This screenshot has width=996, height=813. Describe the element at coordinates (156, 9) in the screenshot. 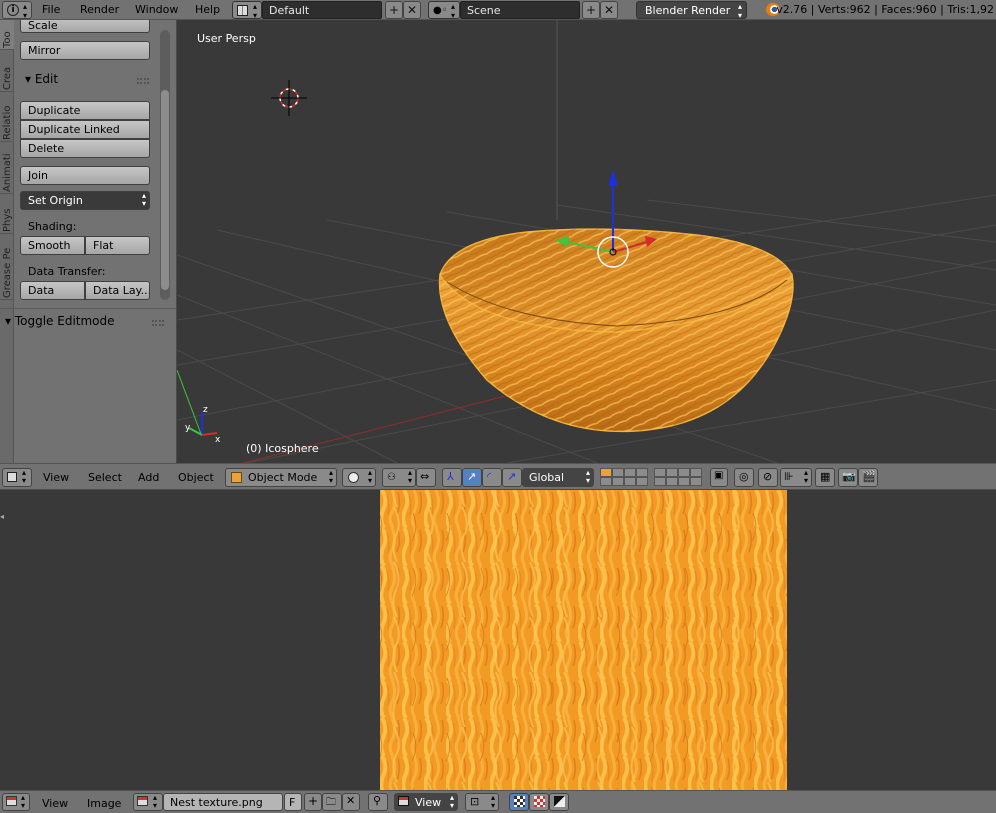

I see `menu-window: Window` at that location.